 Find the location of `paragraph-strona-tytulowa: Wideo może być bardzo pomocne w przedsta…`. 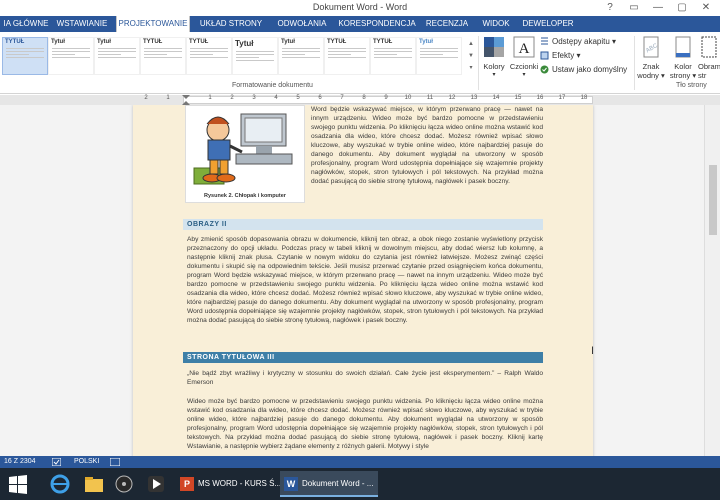

paragraph-strona-tytulowa: Wideo może być bardzo pomocne w przedsta… is located at coordinates (365, 425).